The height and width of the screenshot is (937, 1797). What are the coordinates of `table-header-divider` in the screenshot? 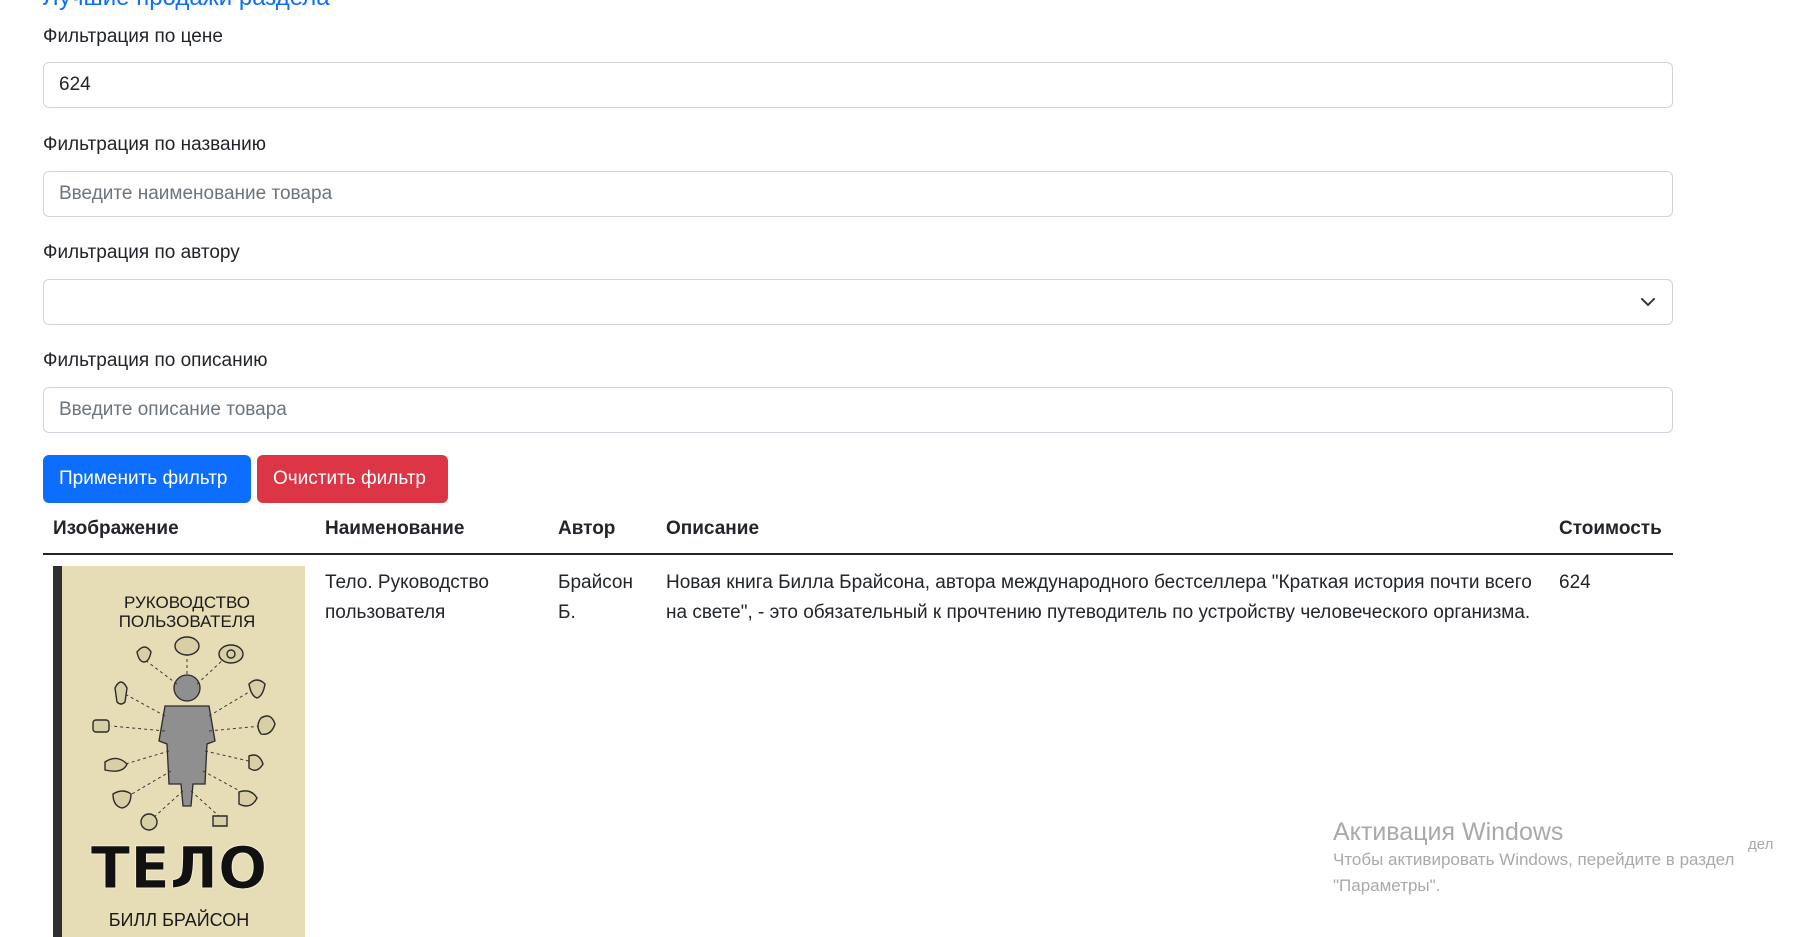 It's located at (858, 554).